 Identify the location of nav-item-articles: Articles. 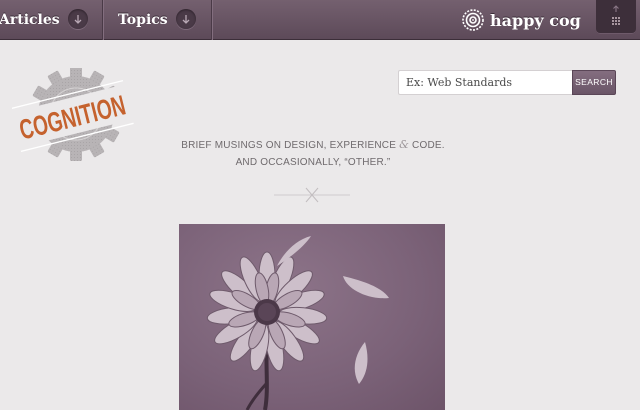
(51, 20).